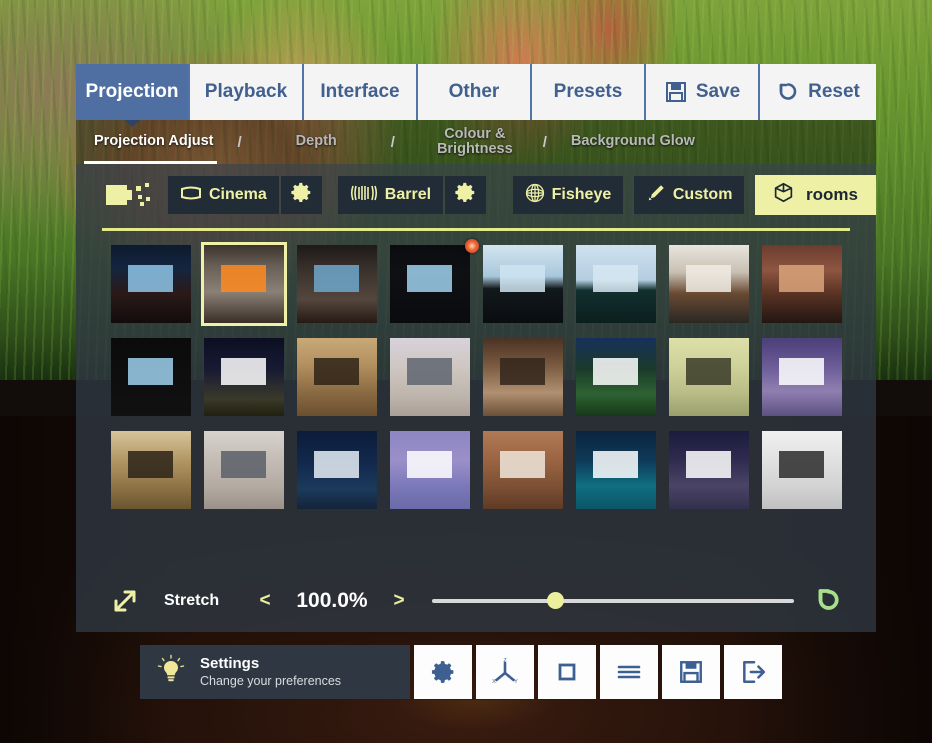 The image size is (932, 743). What do you see at coordinates (708, 284) in the screenshot?
I see `thumbnail-modern-lounge-bright` at bounding box center [708, 284].